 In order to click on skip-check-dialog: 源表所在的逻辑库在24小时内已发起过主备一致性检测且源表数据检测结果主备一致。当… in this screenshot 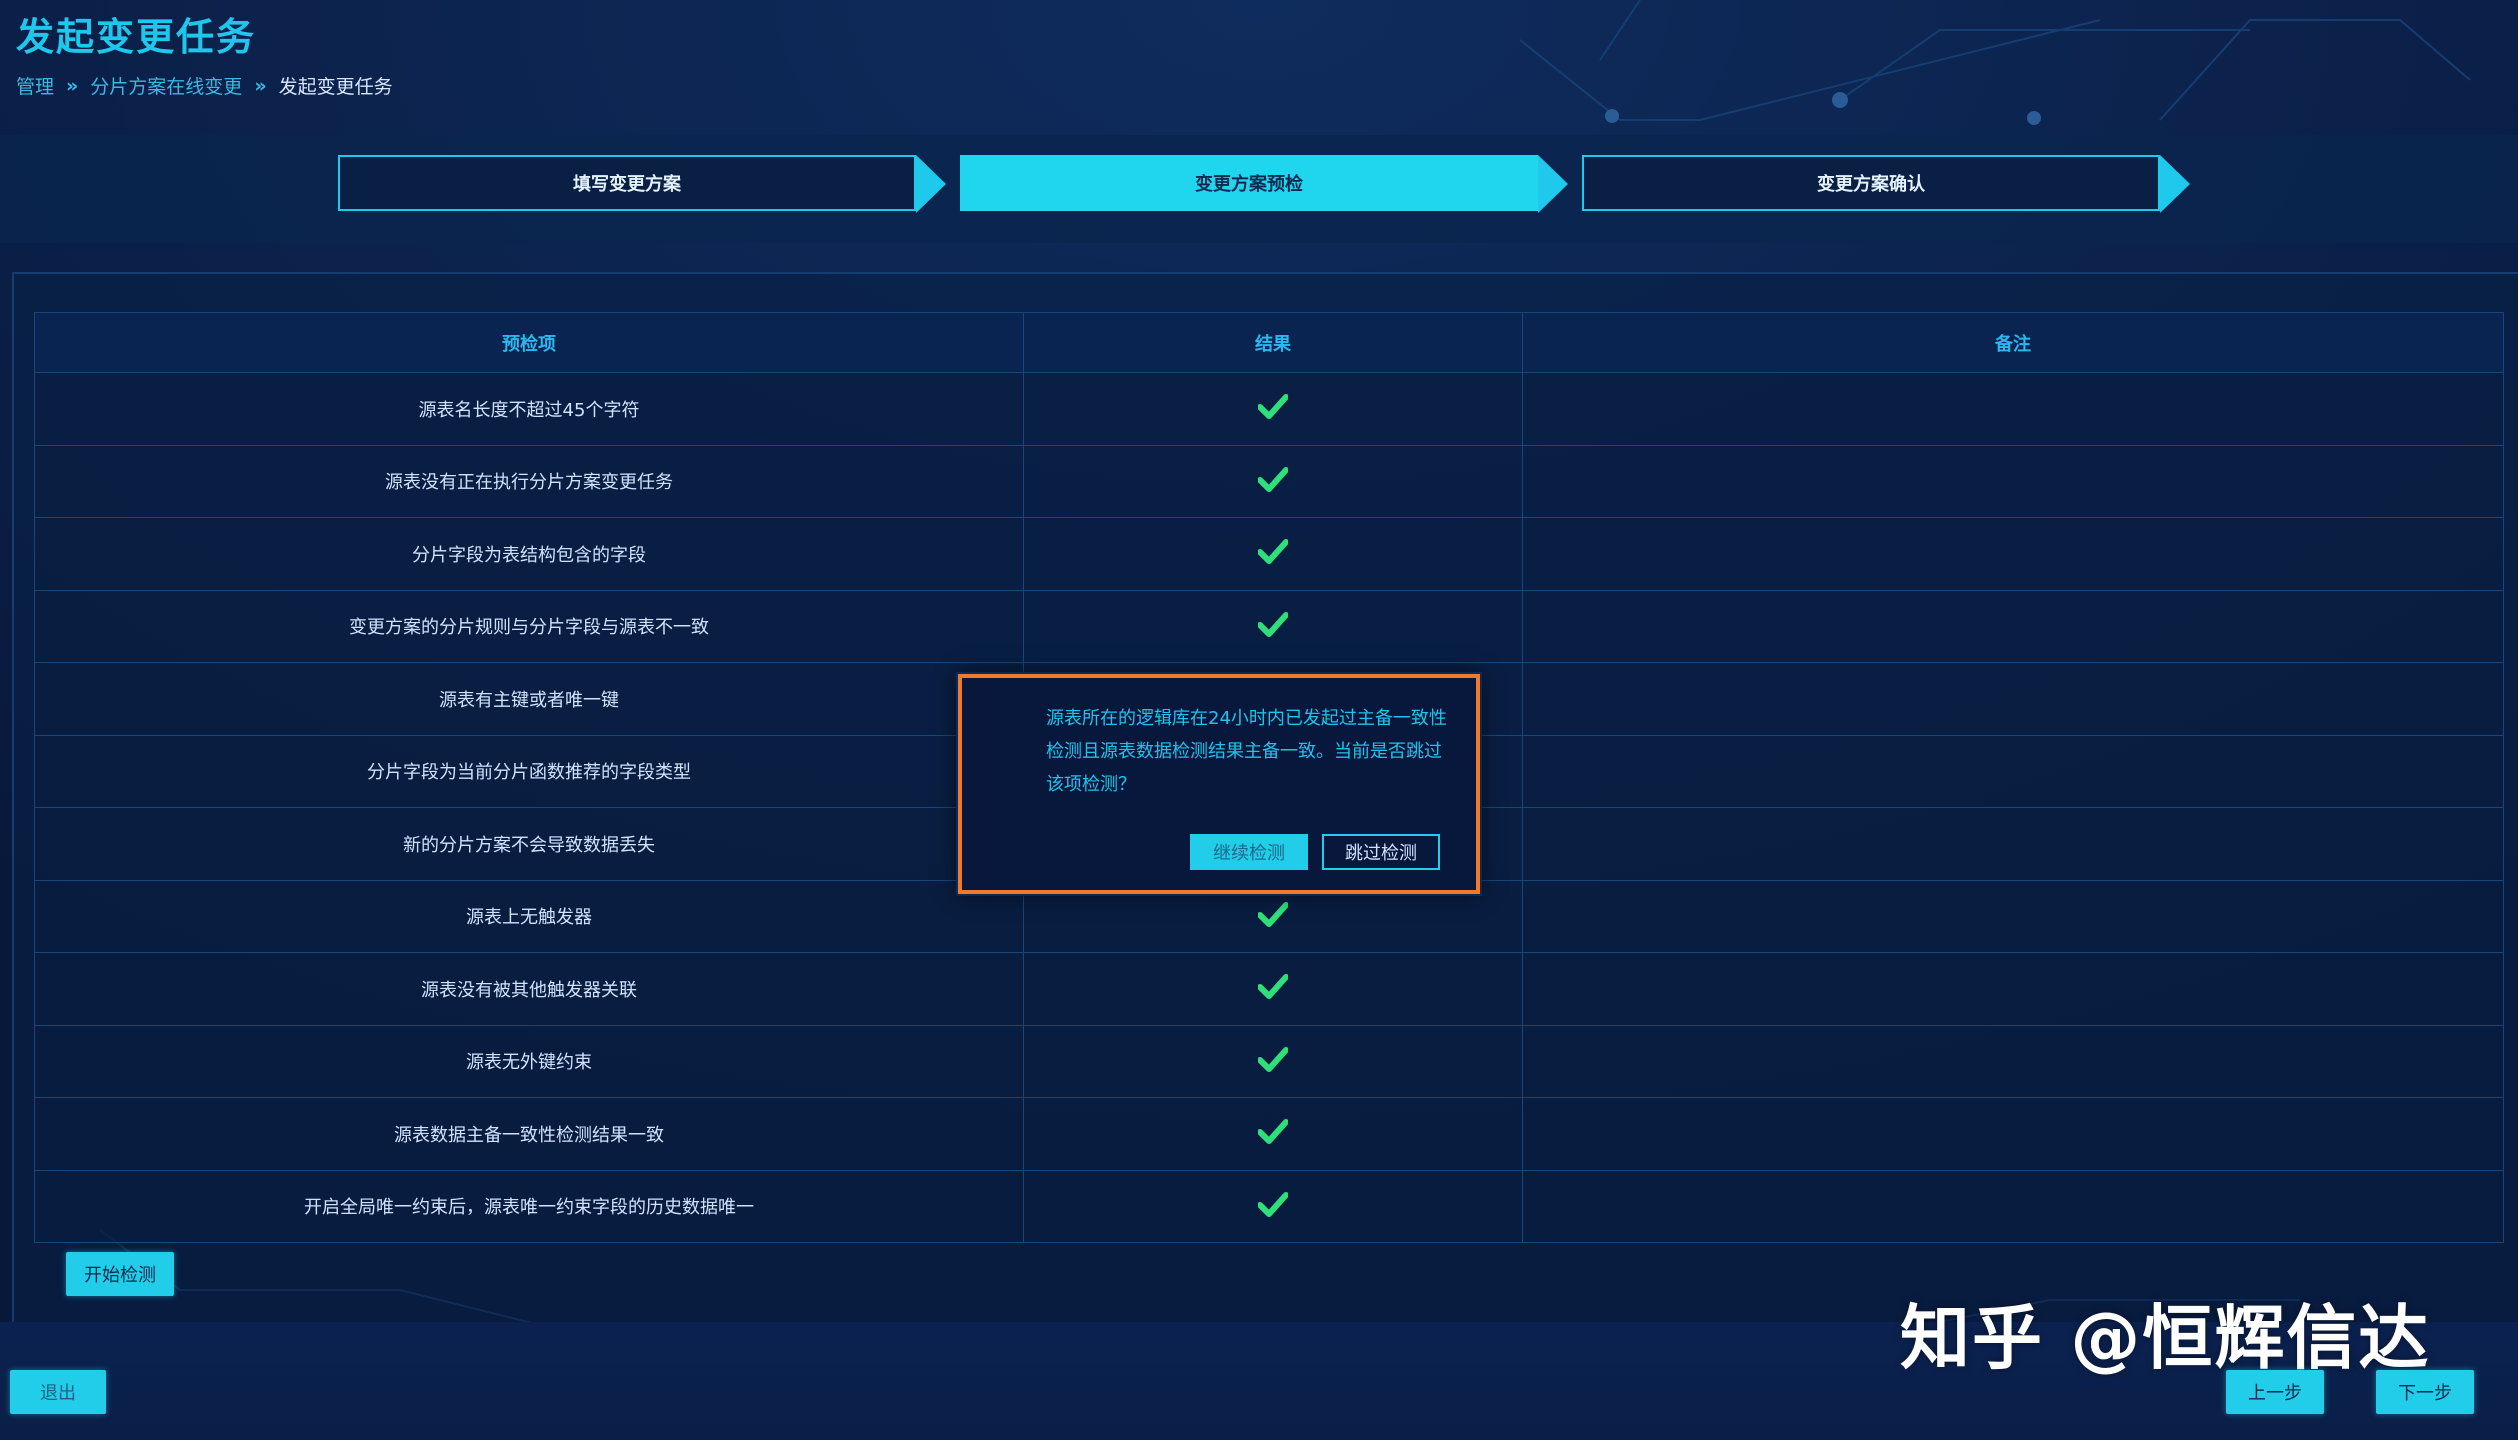, I will do `click(1219, 784)`.